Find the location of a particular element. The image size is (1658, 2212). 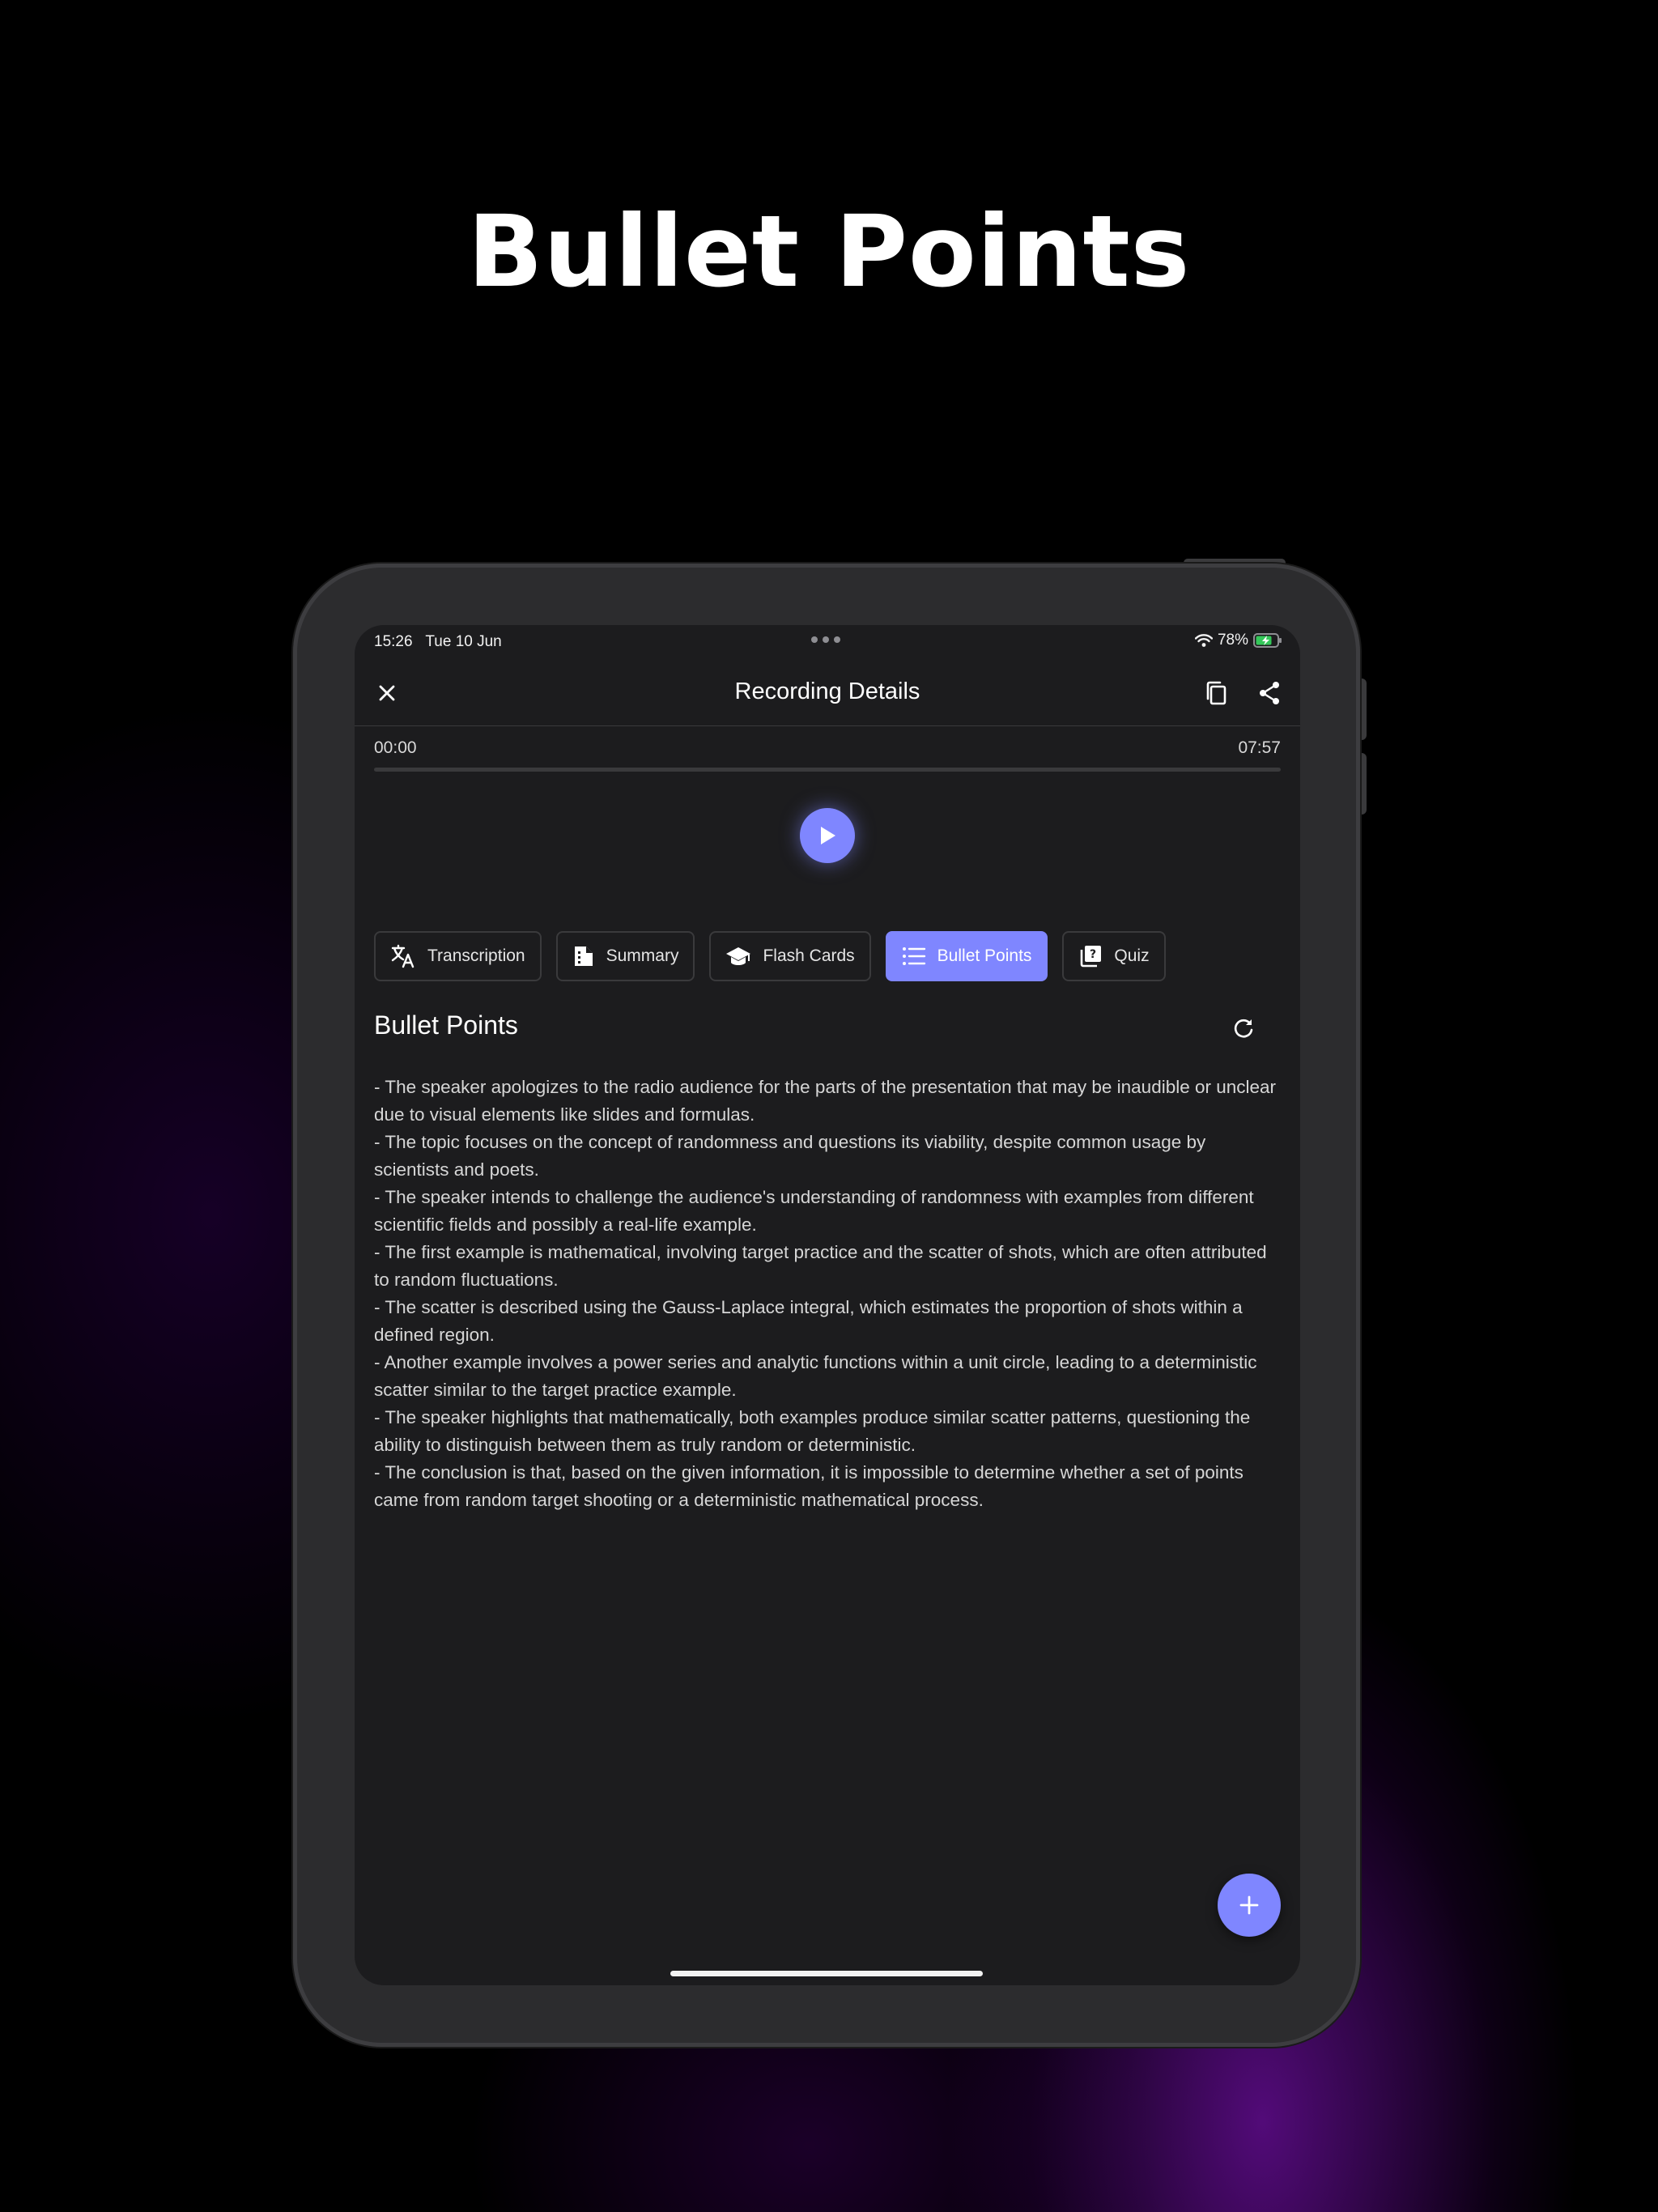

refresh-icon is located at coordinates (1243, 1028).